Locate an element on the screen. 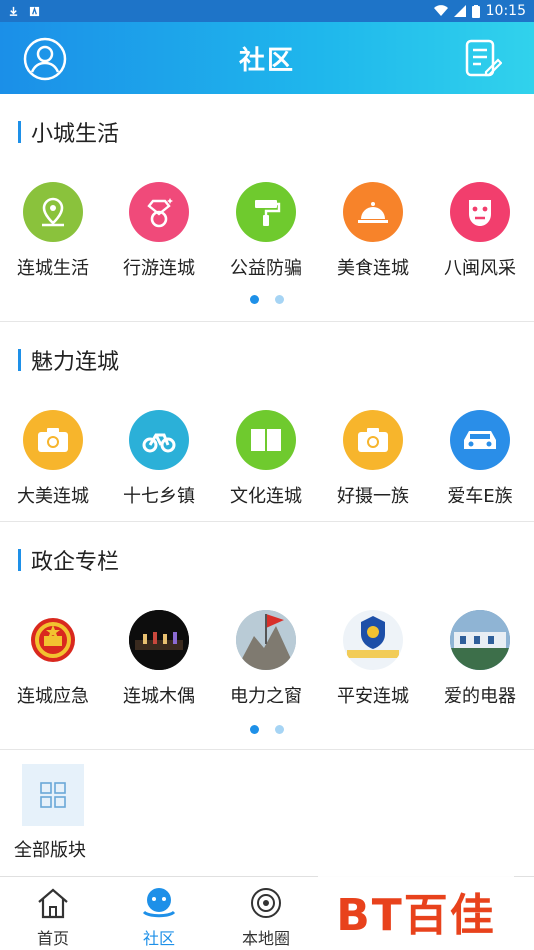  grid-item-anti-fraud: 公益防骗 is located at coordinates (266, 237).